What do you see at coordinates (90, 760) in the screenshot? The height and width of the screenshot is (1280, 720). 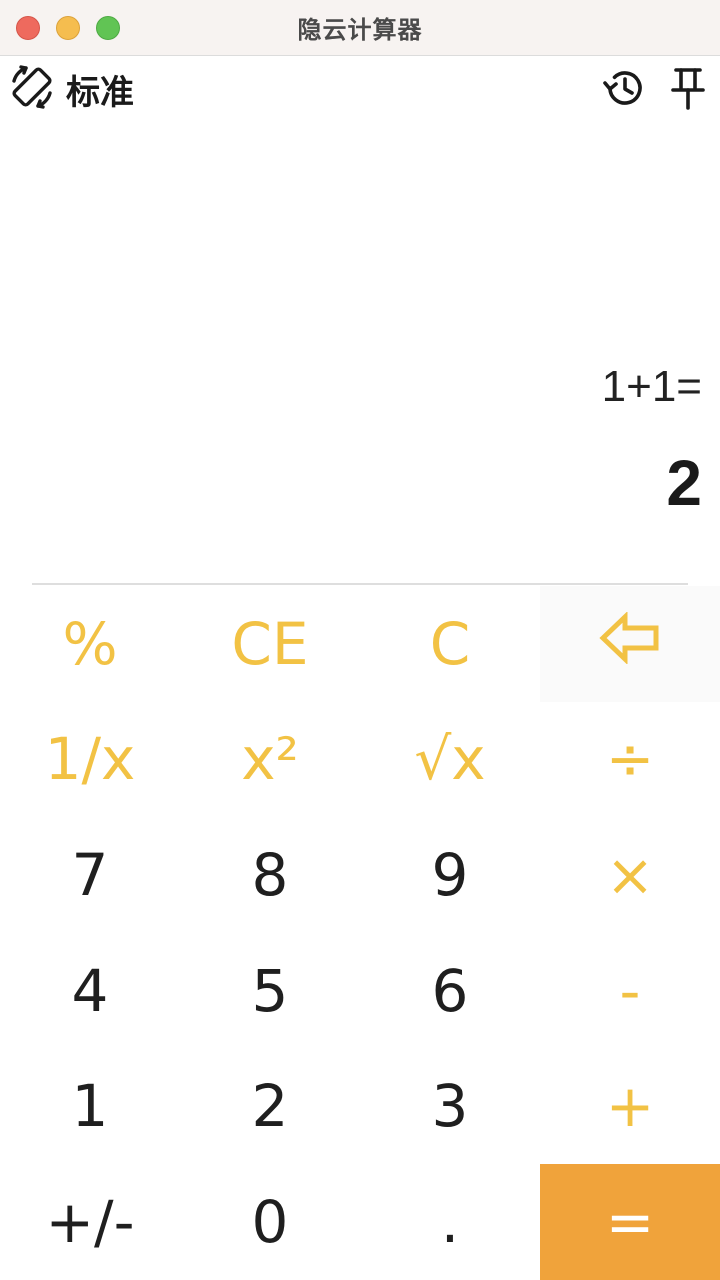 I see `reciprocal-key: 1/x` at bounding box center [90, 760].